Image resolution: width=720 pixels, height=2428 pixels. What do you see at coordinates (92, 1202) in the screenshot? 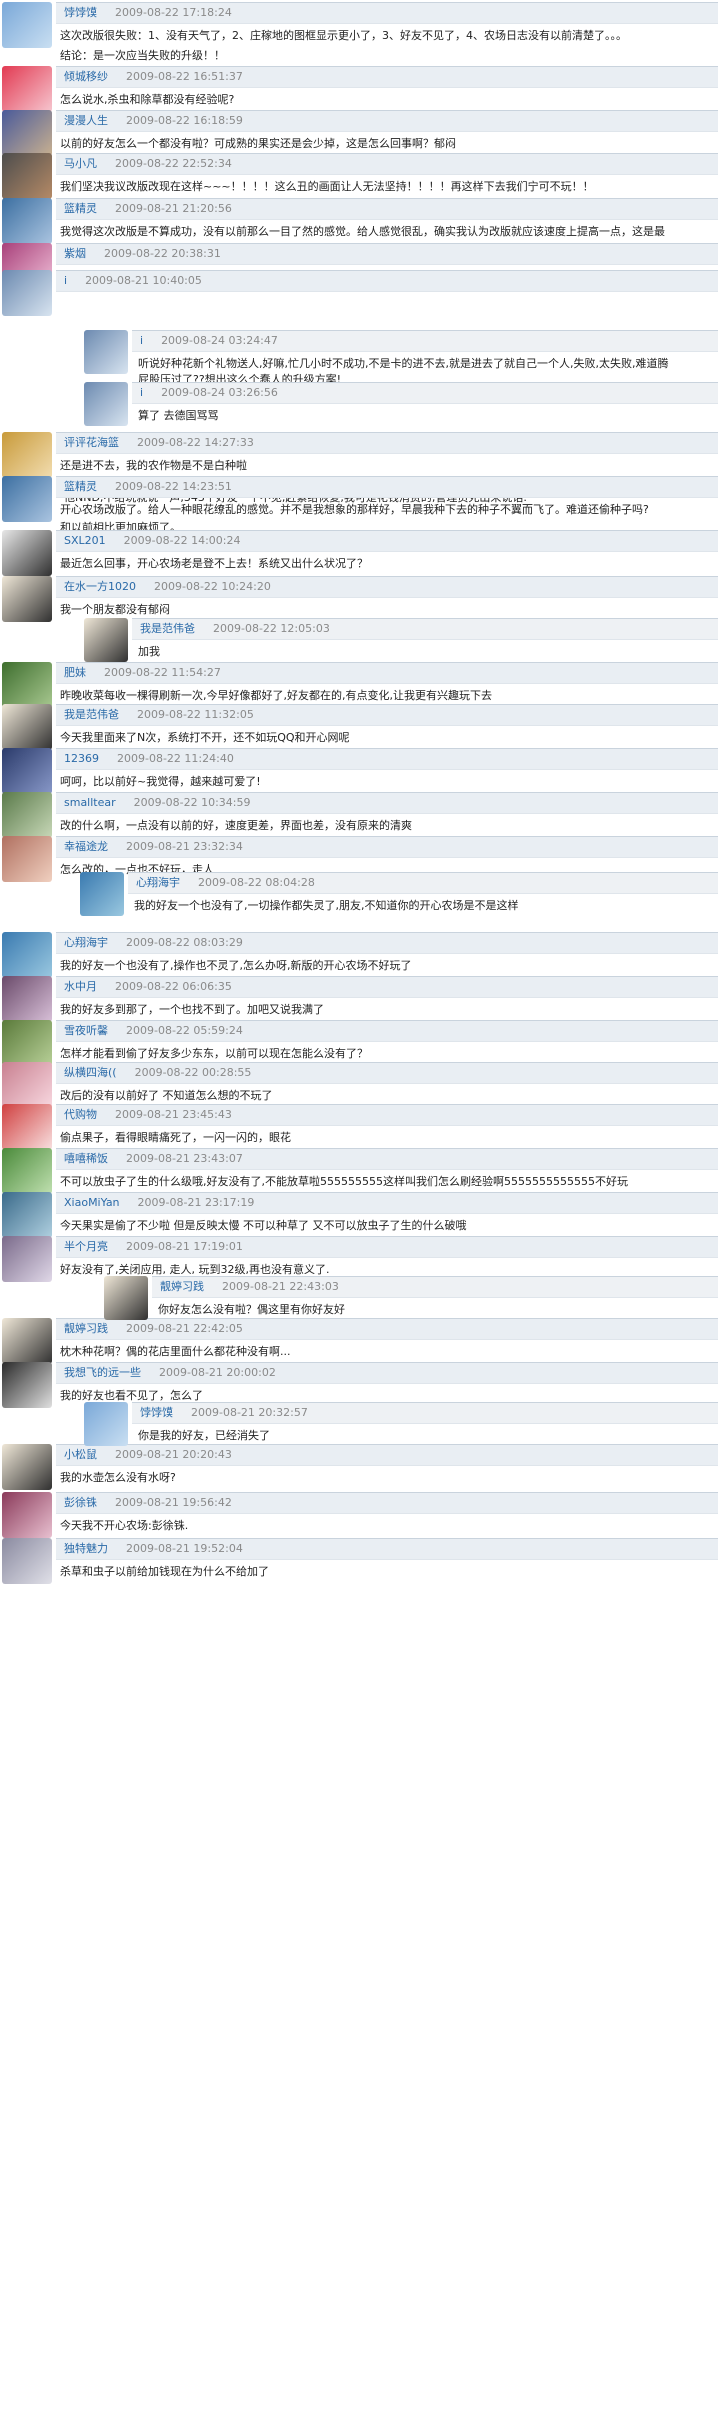
I see `username-link: XiaoMiYan` at bounding box center [92, 1202].